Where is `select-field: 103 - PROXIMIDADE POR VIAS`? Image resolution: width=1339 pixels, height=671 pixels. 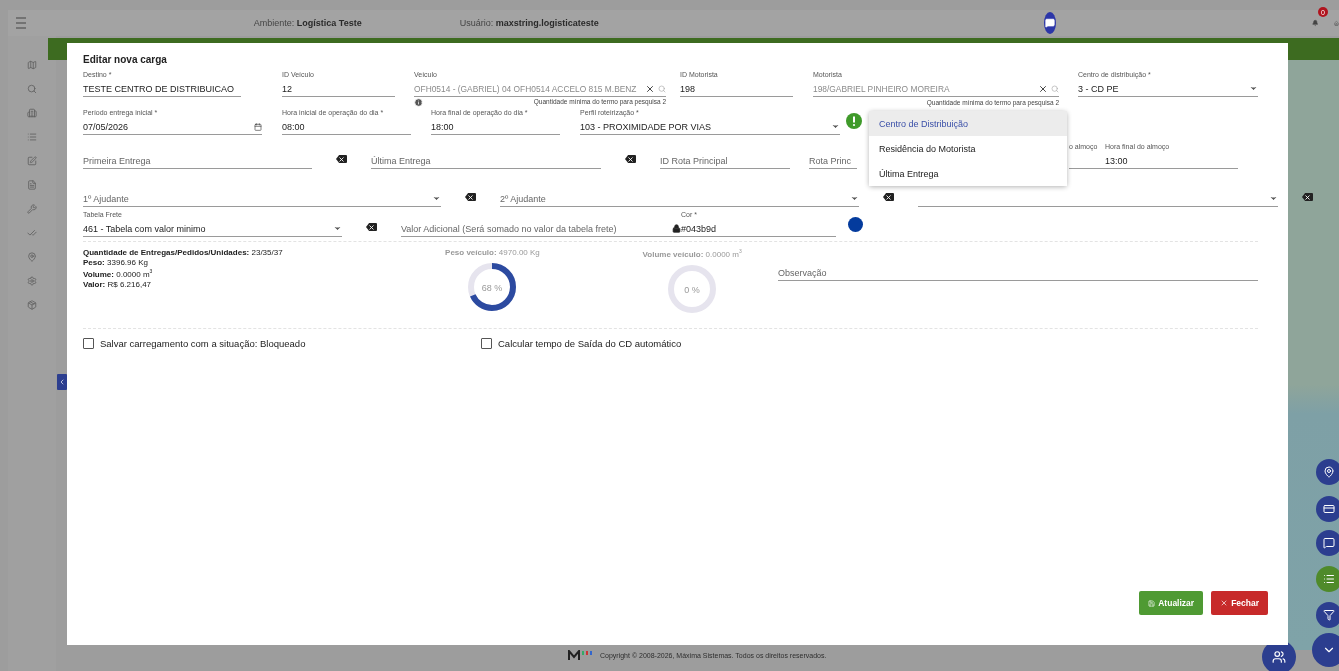
select-field: 103 - PROXIMIDADE POR VIAS is located at coordinates (704, 126).